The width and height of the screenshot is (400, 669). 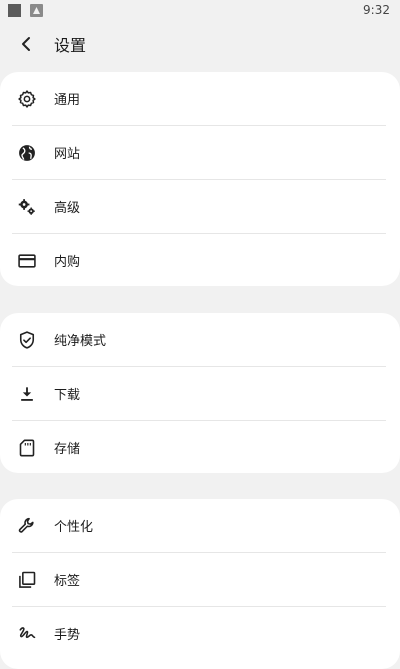 I want to click on notification-icon, so click(x=14, y=10).